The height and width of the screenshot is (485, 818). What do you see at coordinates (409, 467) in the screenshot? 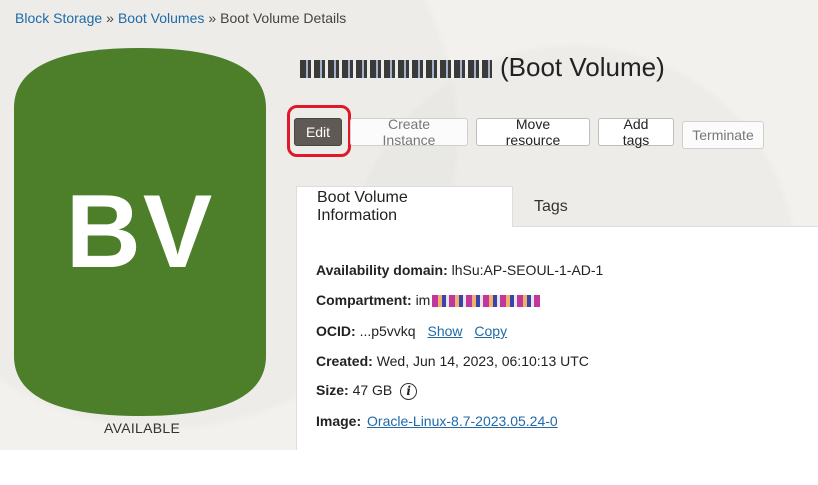
I see `page-footer-area` at bounding box center [409, 467].